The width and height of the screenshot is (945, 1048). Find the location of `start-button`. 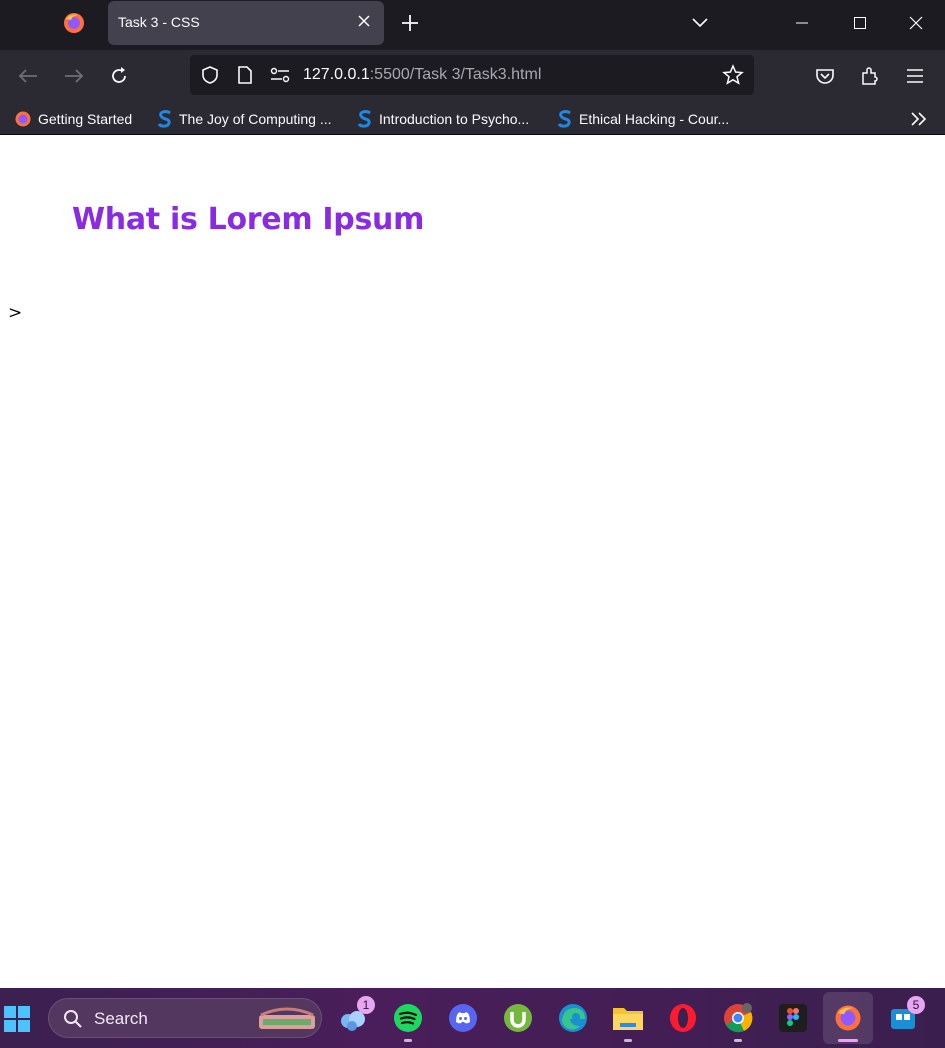

start-button is located at coordinates (17, 1019).